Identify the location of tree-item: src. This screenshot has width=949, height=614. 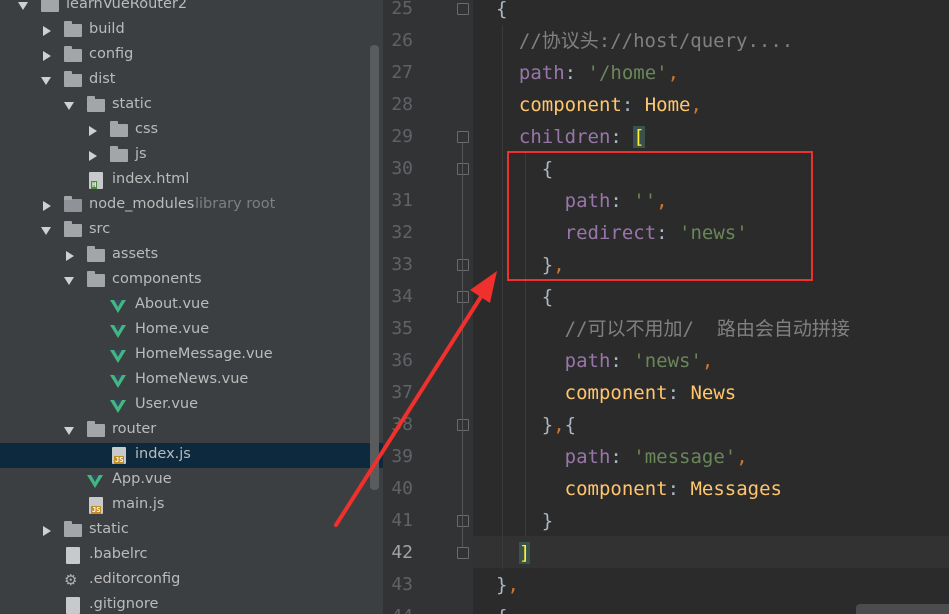
(191, 230).